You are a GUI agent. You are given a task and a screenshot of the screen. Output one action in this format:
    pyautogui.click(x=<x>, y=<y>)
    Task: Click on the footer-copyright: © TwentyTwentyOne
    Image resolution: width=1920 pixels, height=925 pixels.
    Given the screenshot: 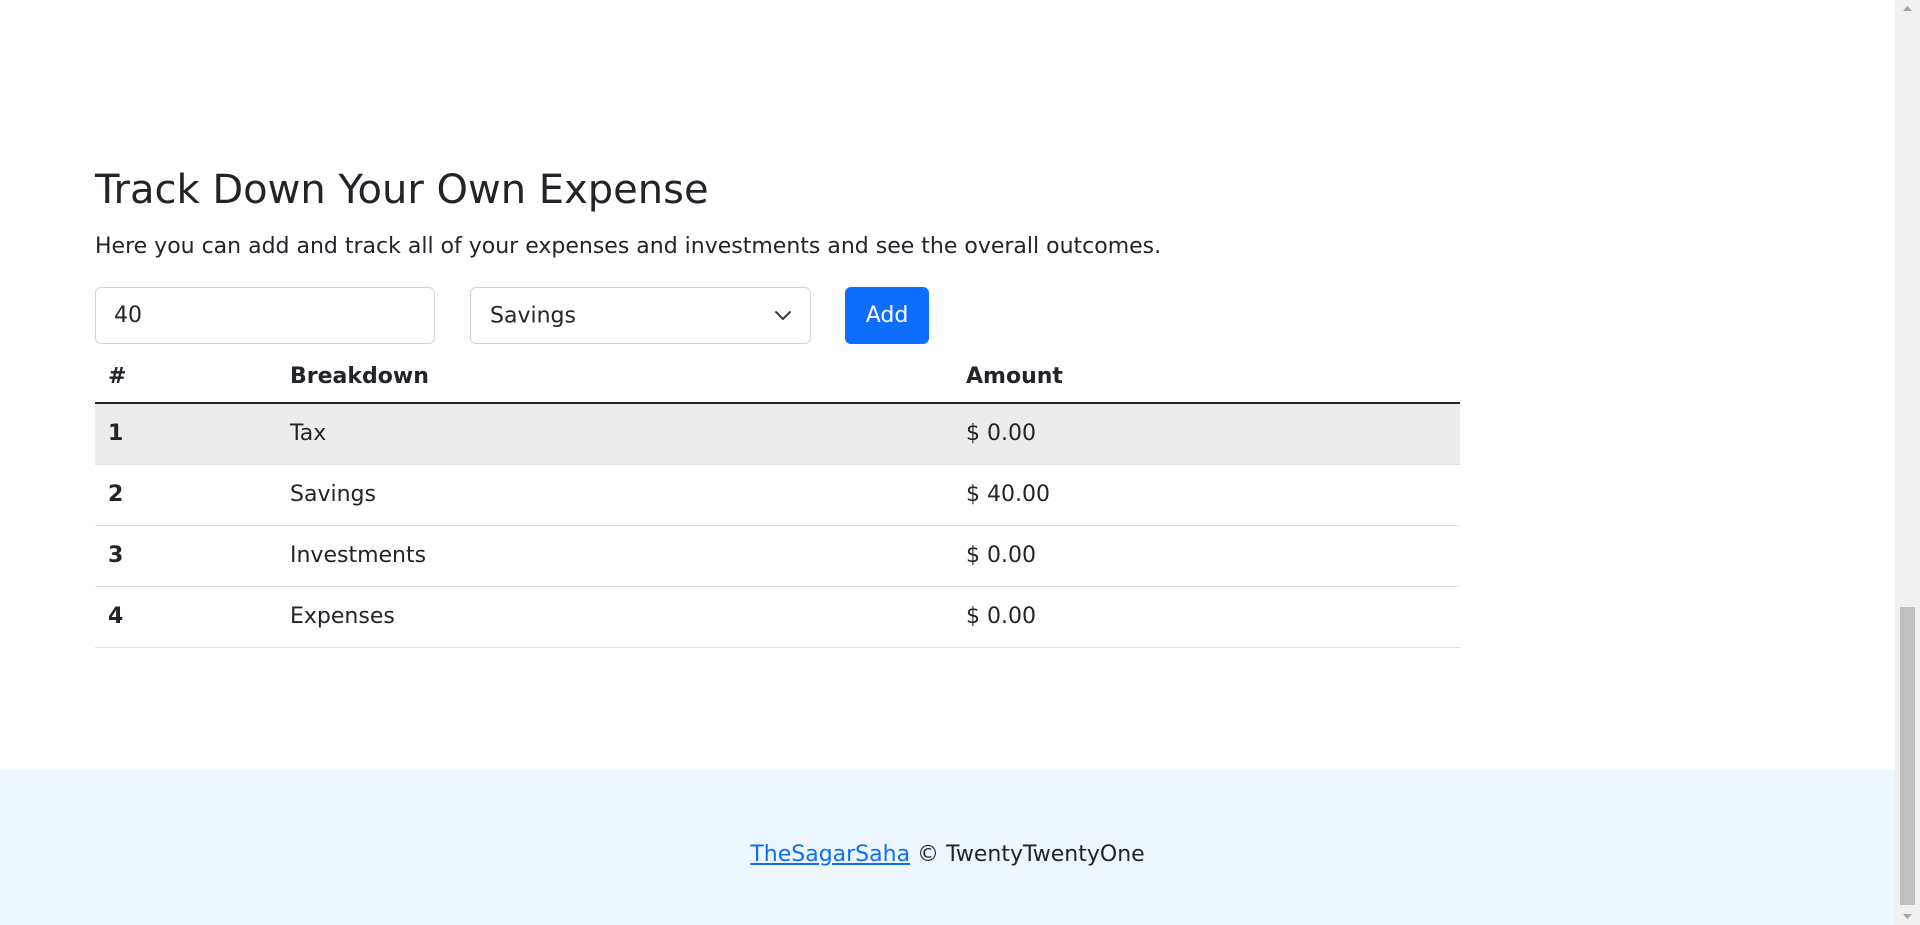 What is the action you would take?
    pyautogui.click(x=1027, y=854)
    